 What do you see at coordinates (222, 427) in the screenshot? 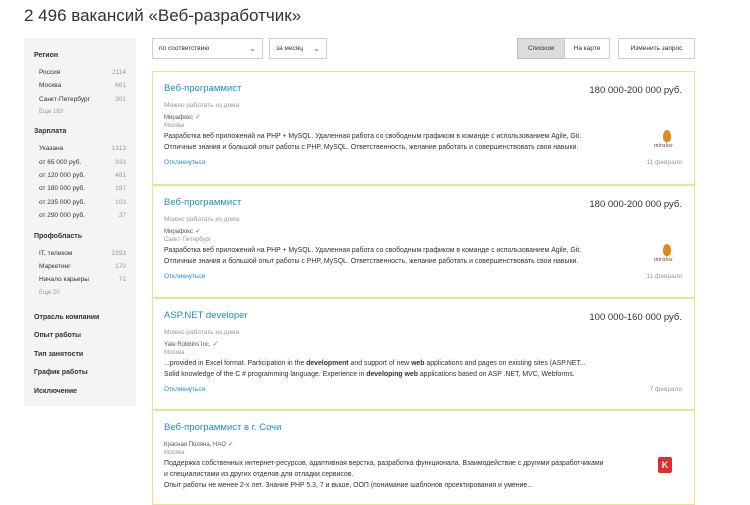
I see `vacancy-title-link: Веб-программист в г. Сочи` at bounding box center [222, 427].